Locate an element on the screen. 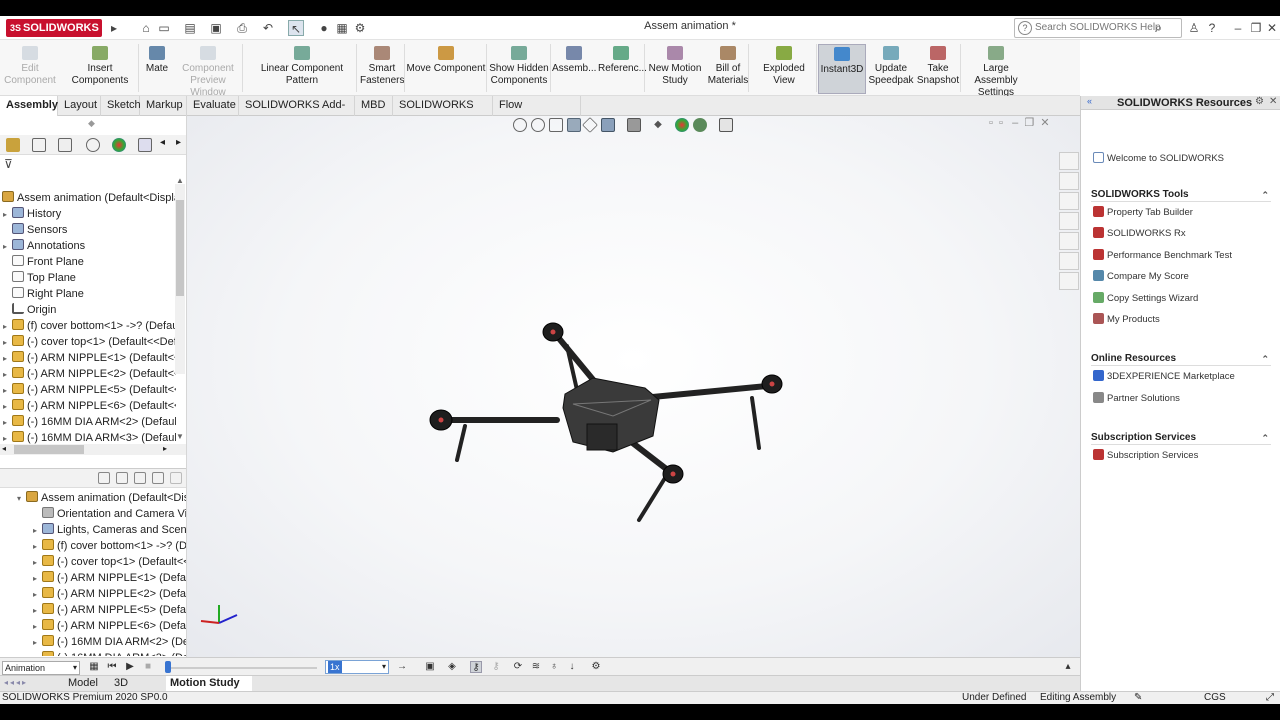 This screenshot has width=1280, height=720. close-pane-icon: ✕ is located at coordinates (1273, 101).